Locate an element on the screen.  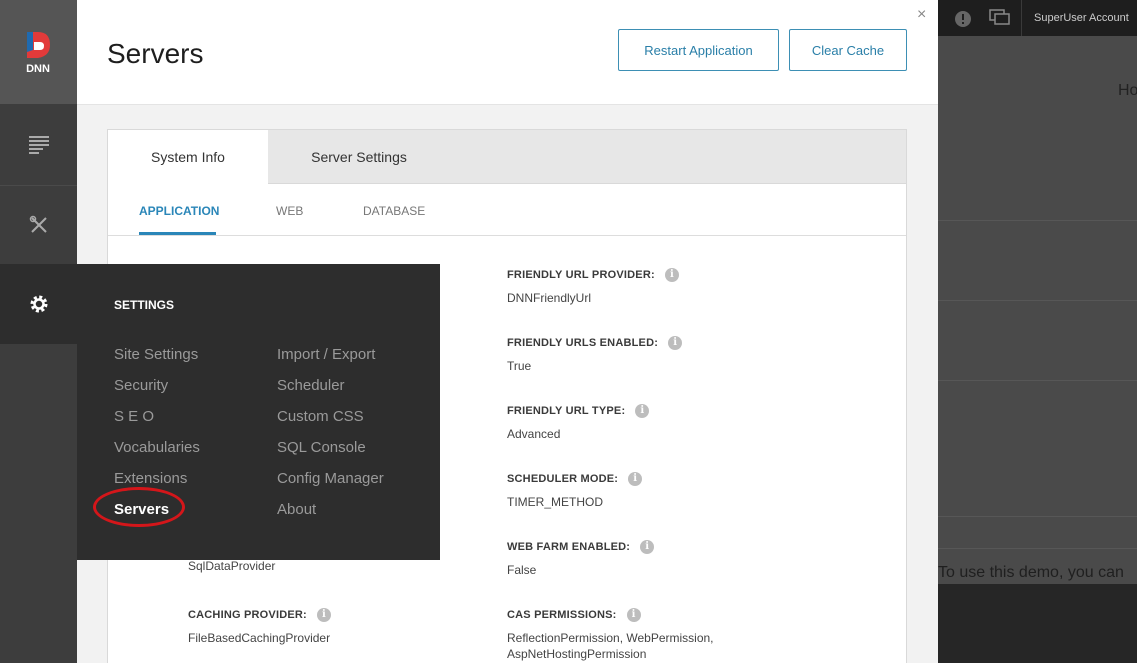
menu-item-sql-console: SQL Console is located at coordinates (321, 447).